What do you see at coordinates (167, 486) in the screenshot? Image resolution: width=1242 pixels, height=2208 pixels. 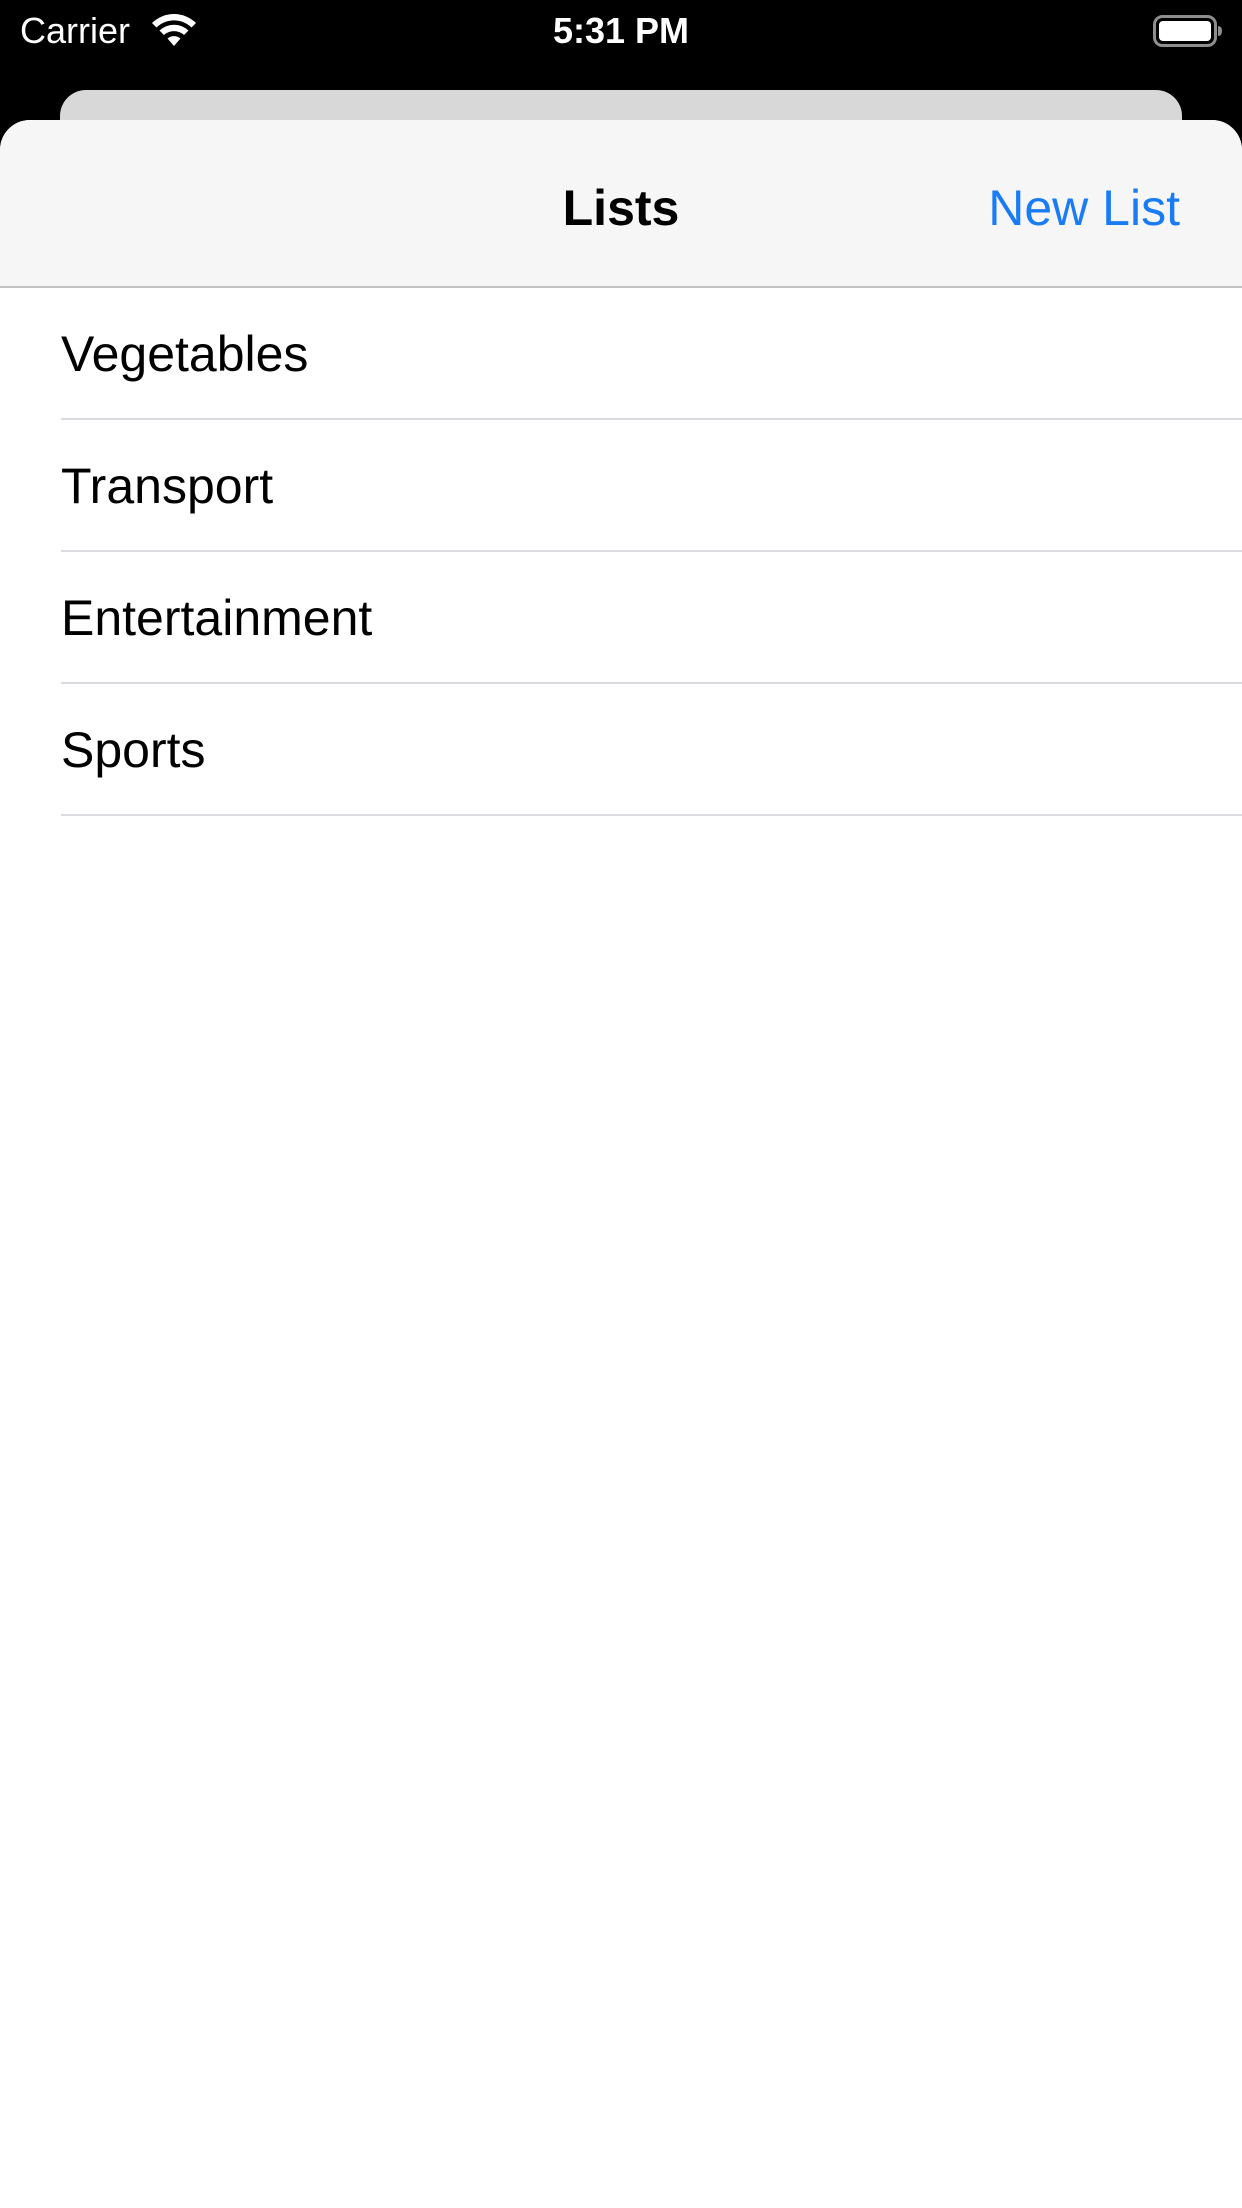 I see `list-item-label: Transport` at bounding box center [167, 486].